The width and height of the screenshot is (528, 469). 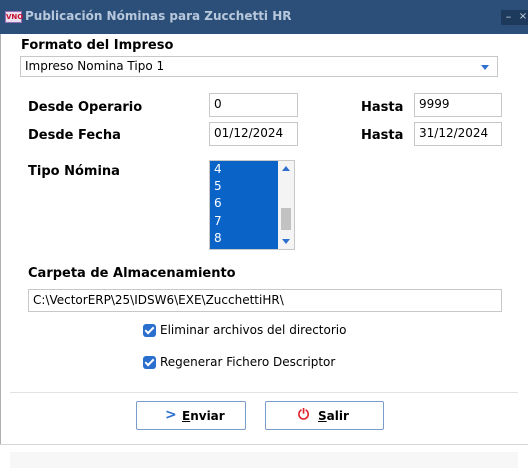 I want to click on minimize-button: –, so click(x=508, y=17).